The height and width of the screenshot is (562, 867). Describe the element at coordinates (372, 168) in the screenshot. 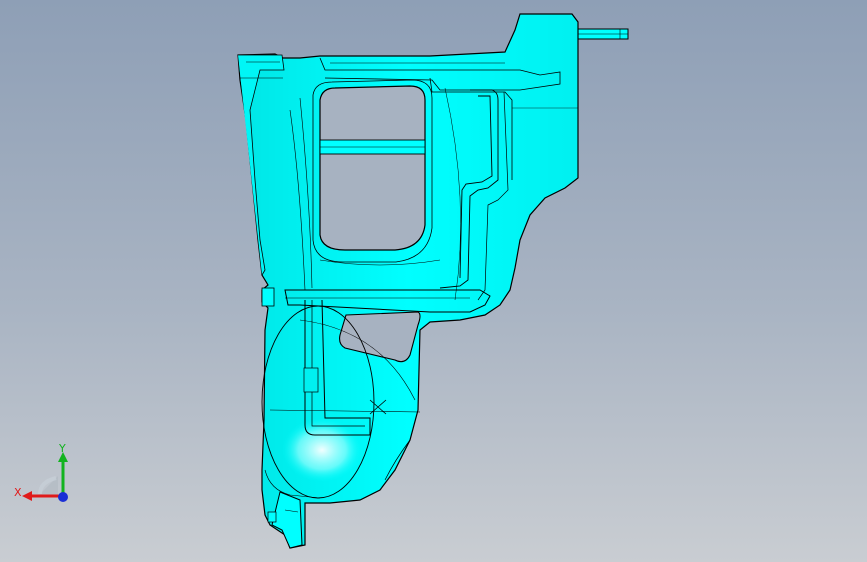

I see `upper-window` at that location.